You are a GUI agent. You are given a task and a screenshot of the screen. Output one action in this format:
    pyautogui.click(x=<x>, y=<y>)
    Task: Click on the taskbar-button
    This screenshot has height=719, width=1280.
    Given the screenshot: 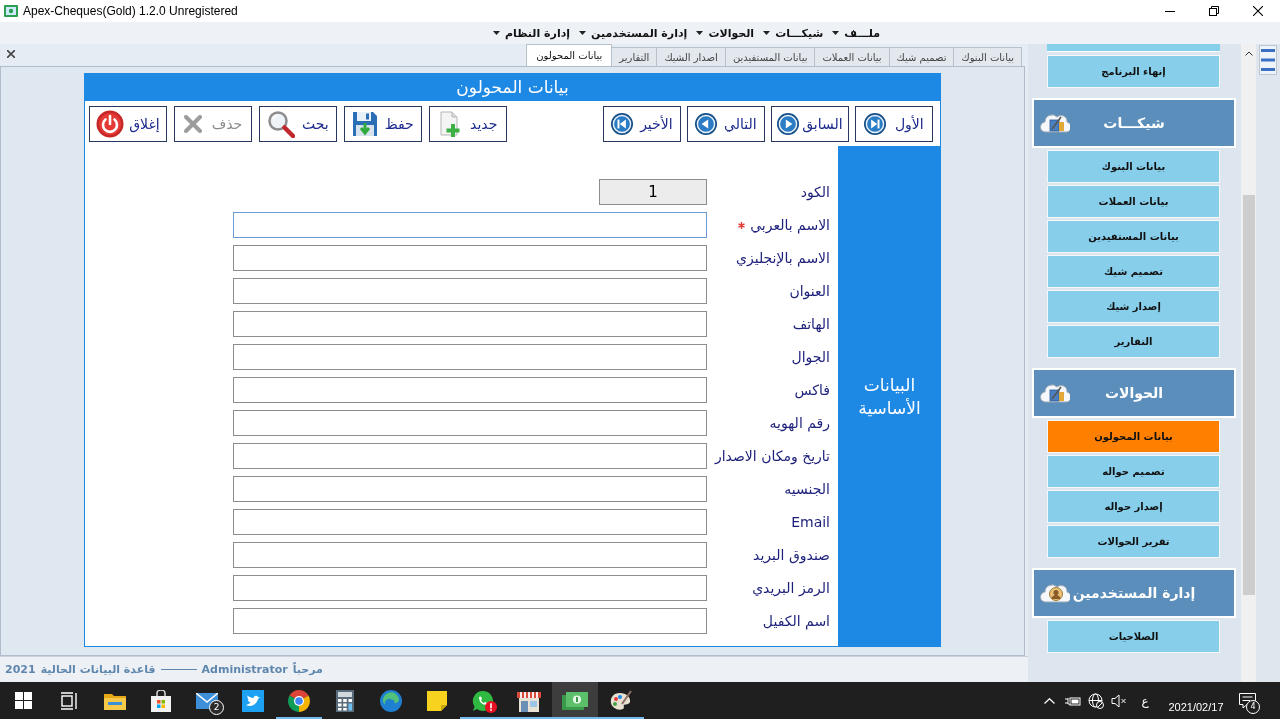 What is the action you would take?
    pyautogui.click(x=575, y=700)
    